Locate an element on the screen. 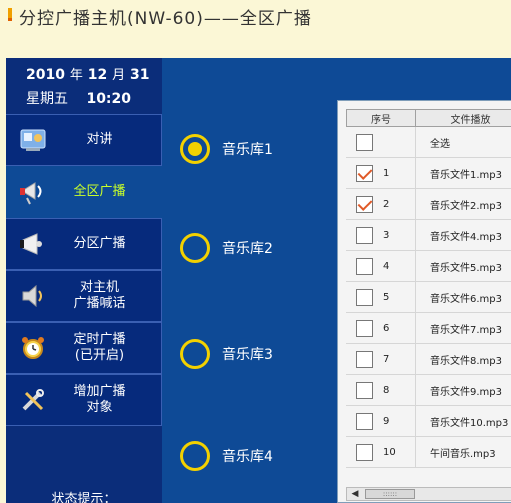 The width and height of the screenshot is (511, 503). nav-item-scheduled-broadcast: 定时广播 (已开启) is located at coordinates (84, 348).